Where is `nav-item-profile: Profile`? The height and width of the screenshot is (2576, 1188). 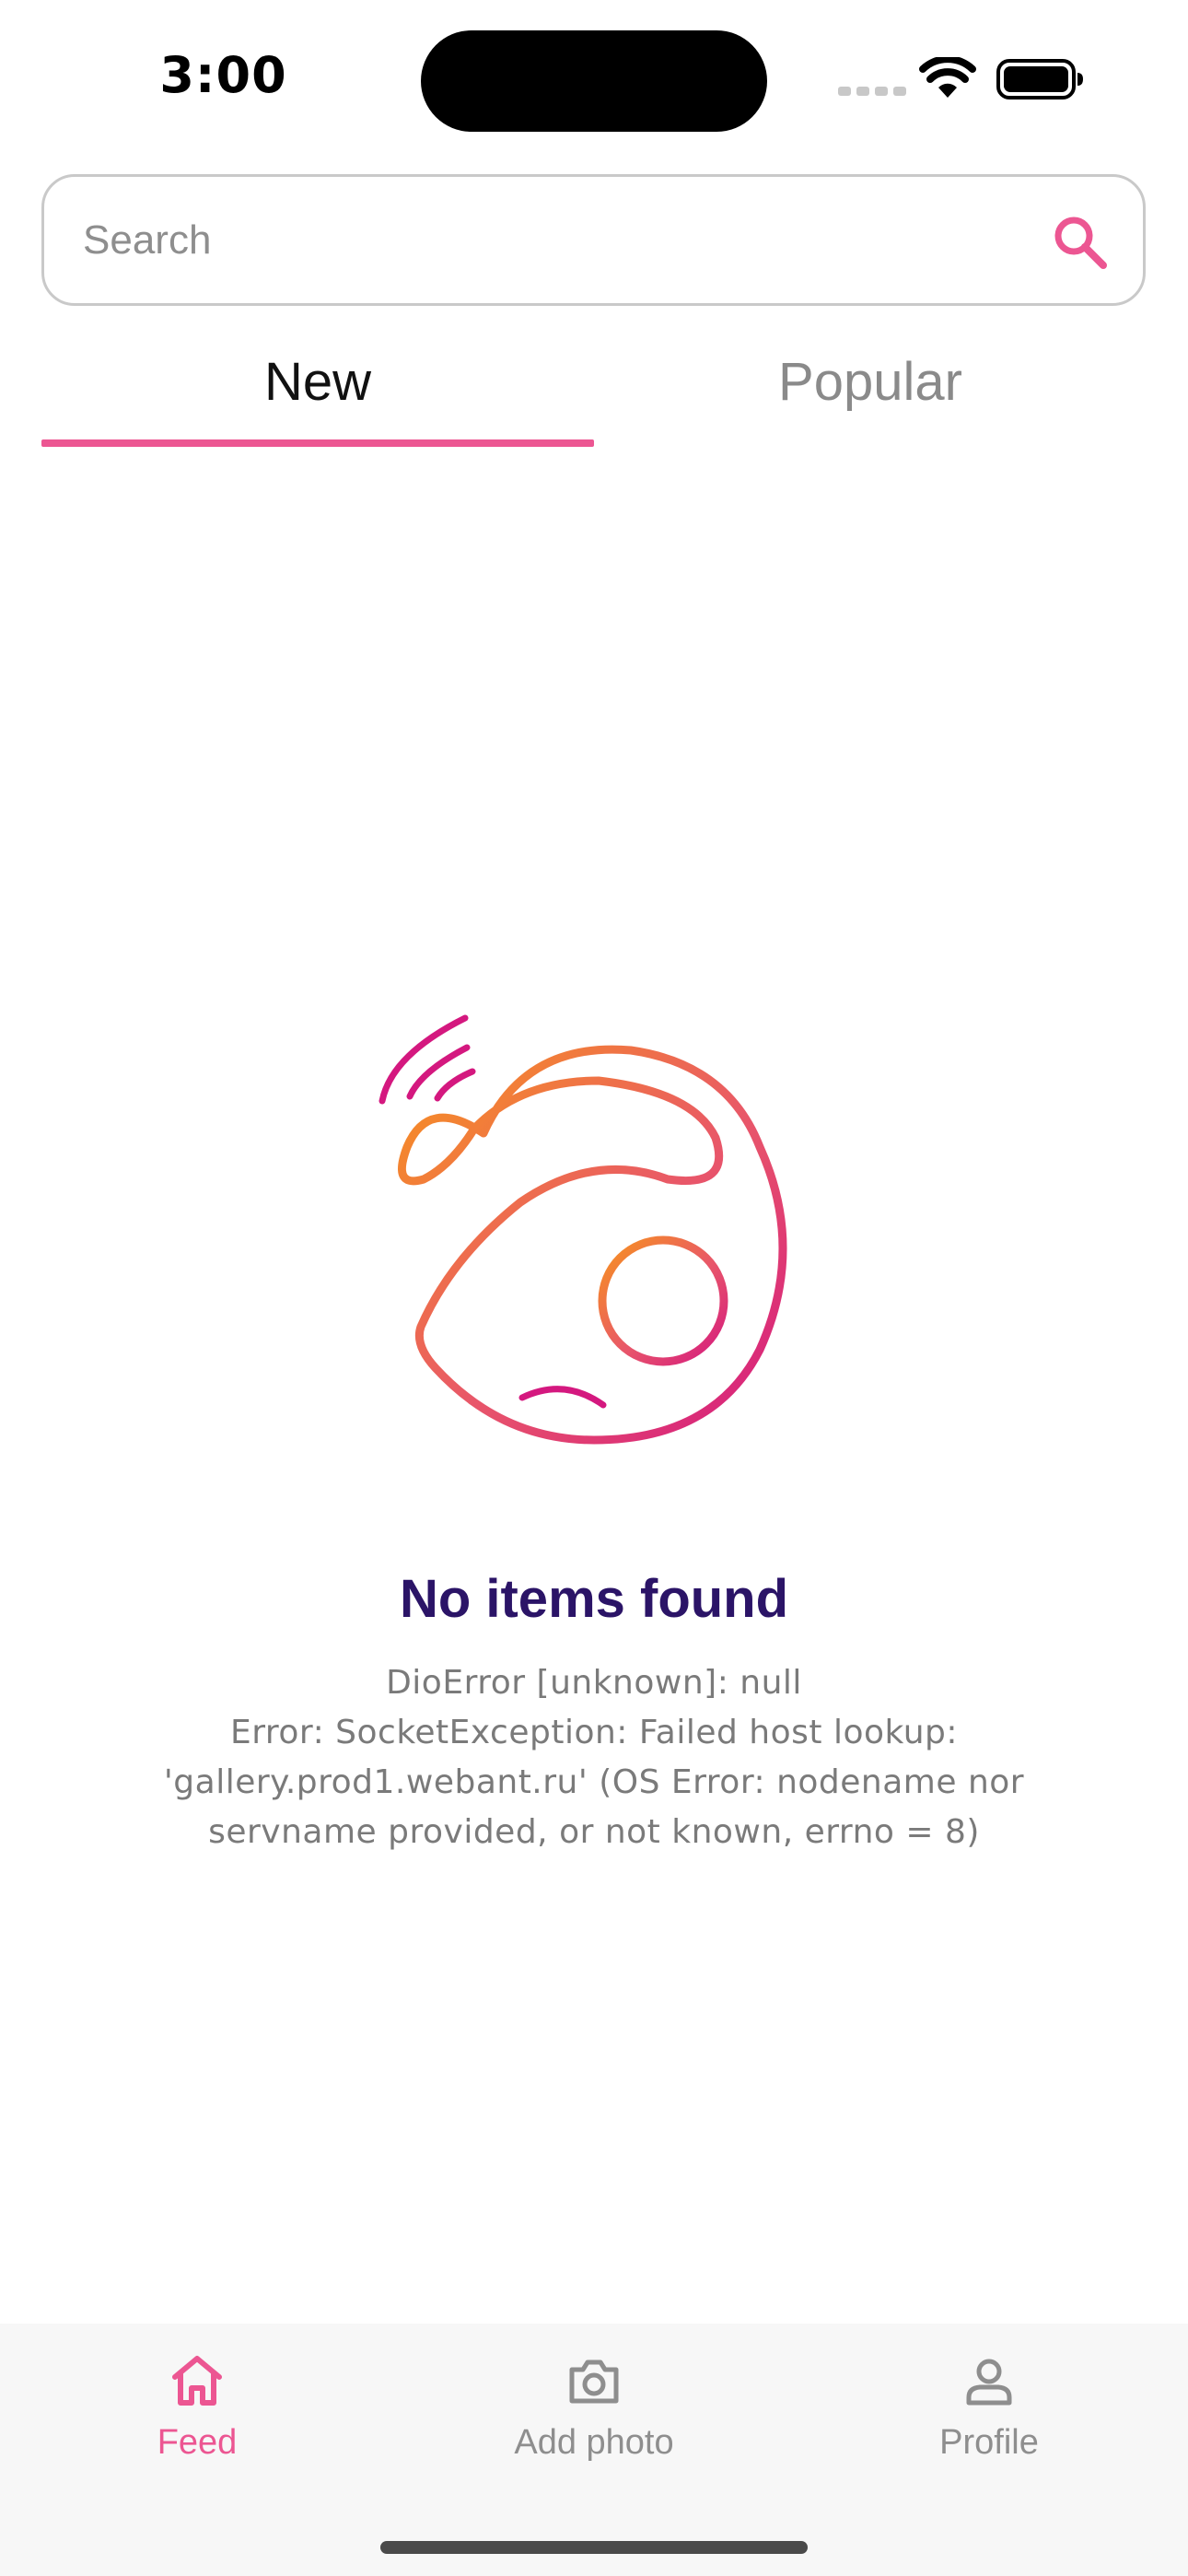
nav-item-profile: Profile is located at coordinates (989, 2420).